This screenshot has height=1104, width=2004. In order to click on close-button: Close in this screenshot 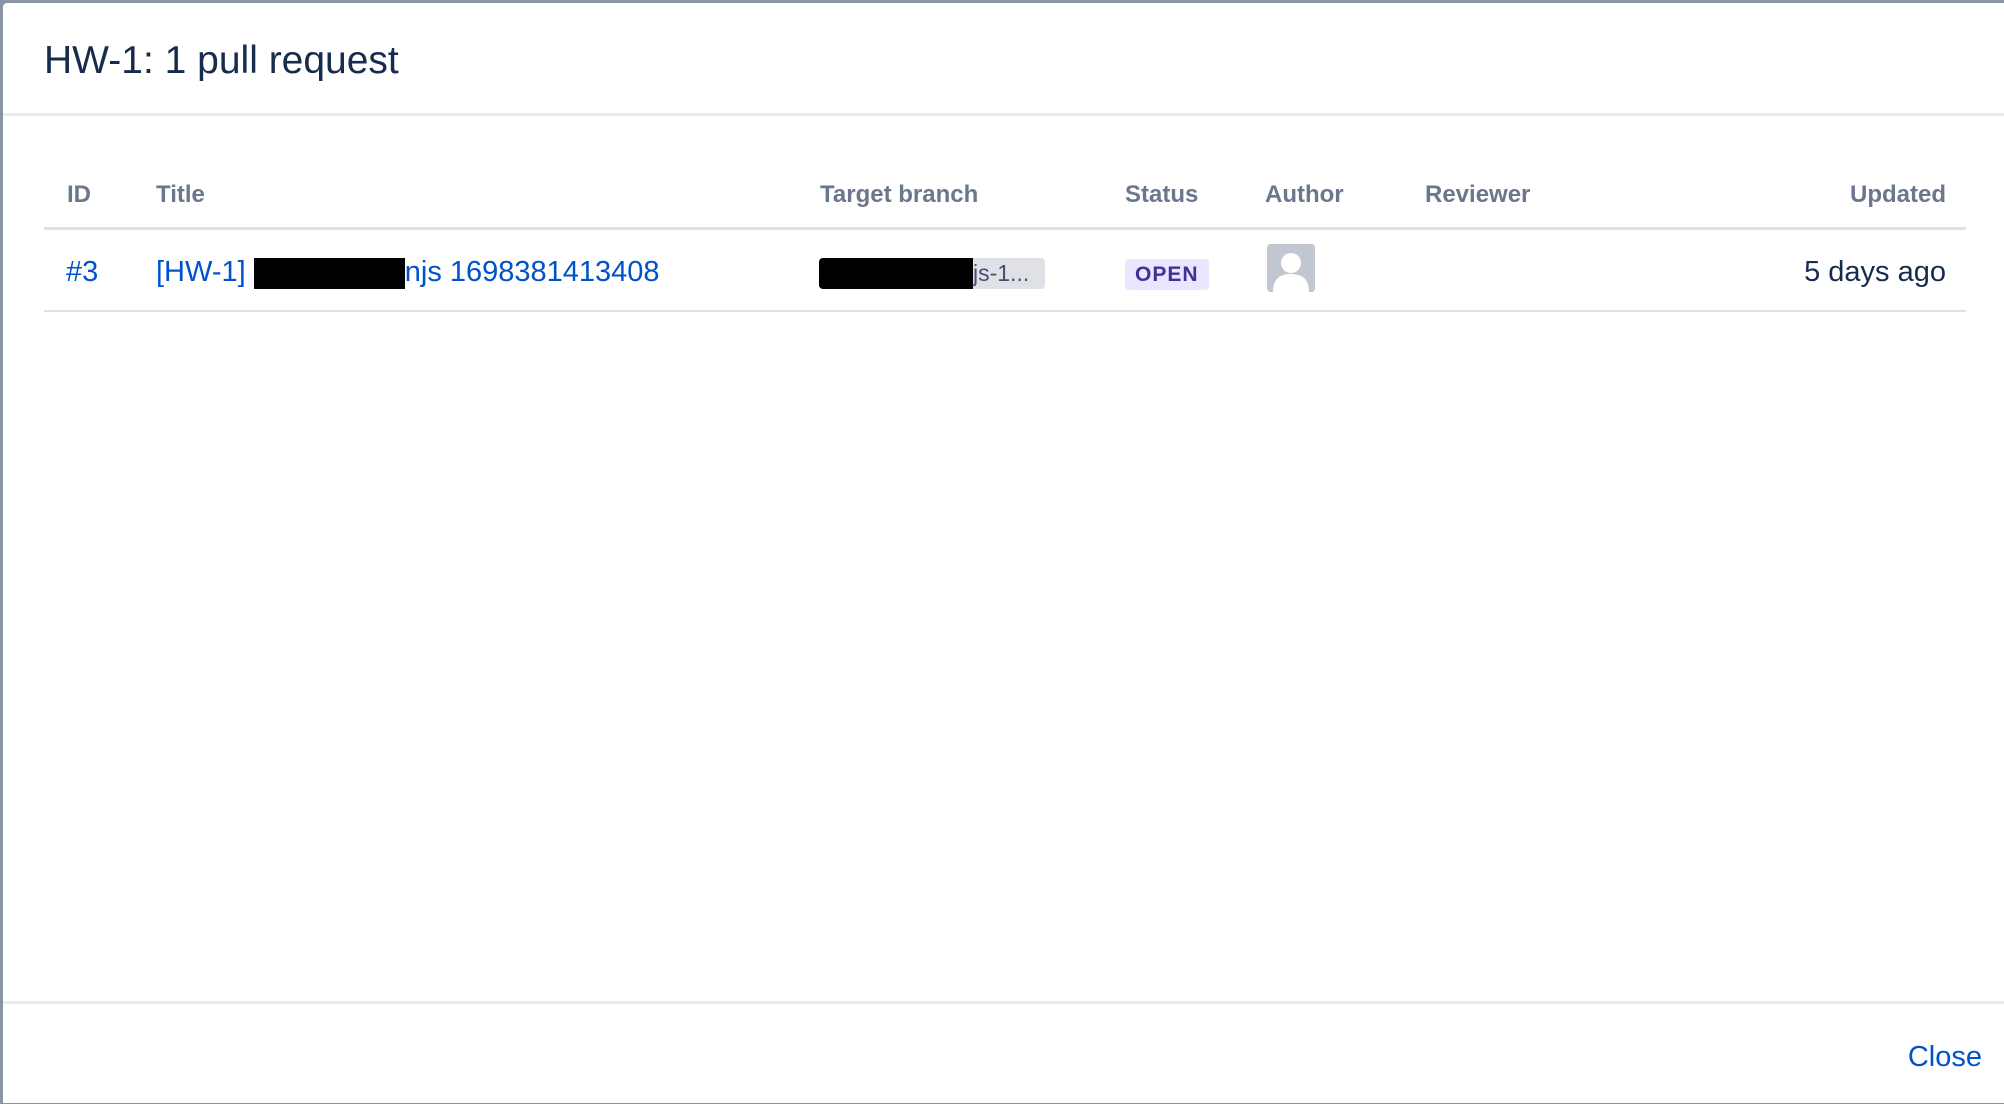, I will do `click(1945, 1057)`.